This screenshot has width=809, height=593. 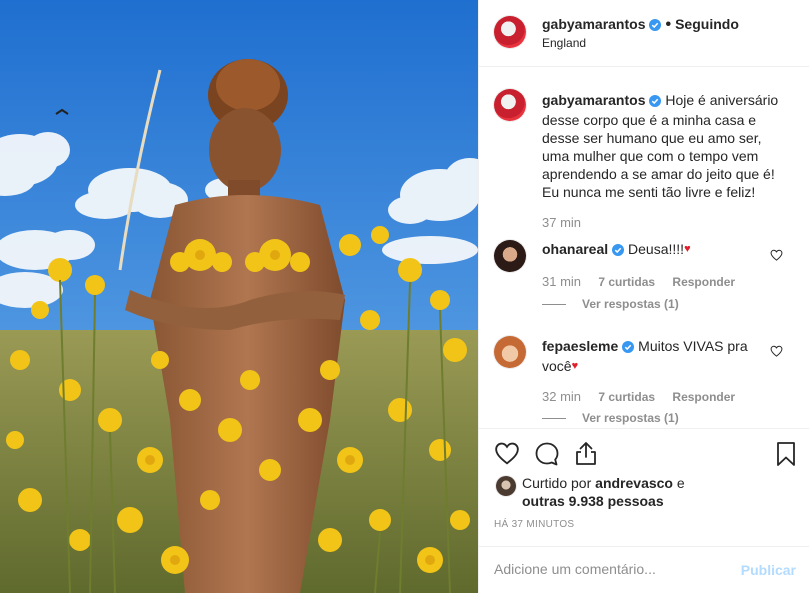 I want to click on comment-body: Muitos VIVAS pra, so click(x=693, y=346).